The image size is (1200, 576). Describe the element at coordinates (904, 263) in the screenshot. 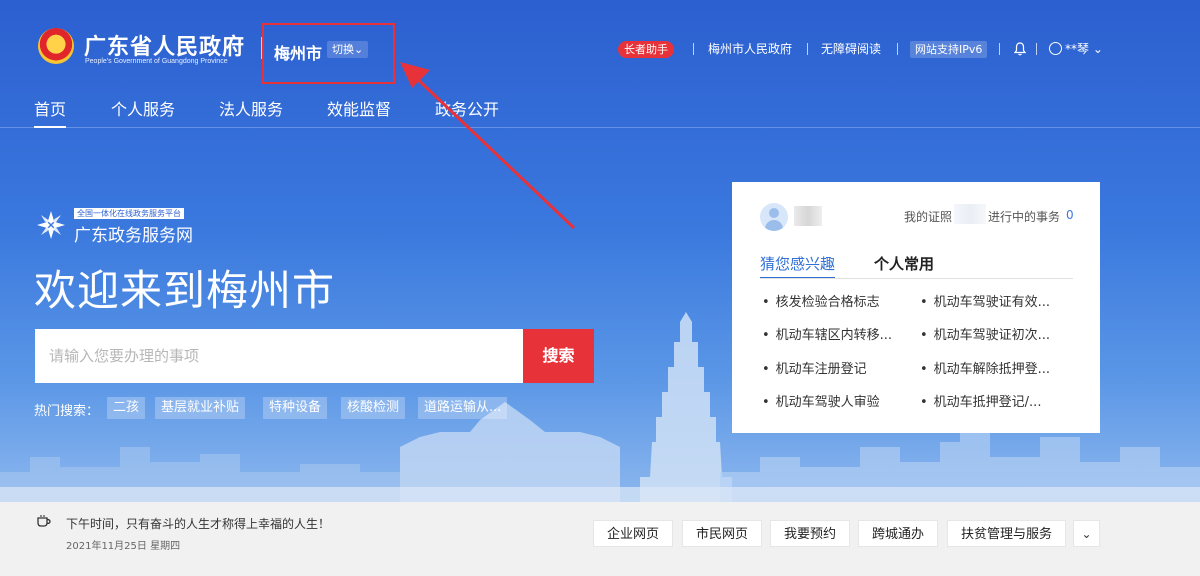

I see `tab-frequently-used: 个人常用` at that location.